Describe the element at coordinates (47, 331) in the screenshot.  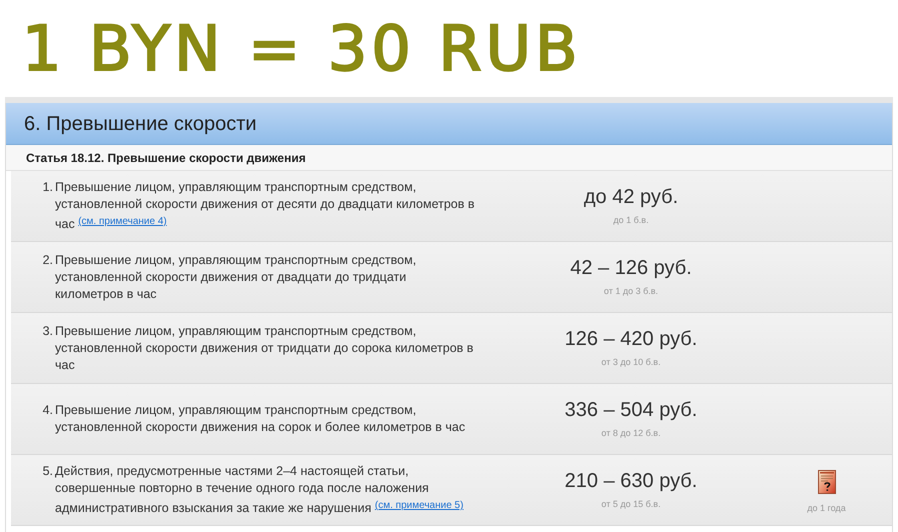
I see `item-number: 3.` at that location.